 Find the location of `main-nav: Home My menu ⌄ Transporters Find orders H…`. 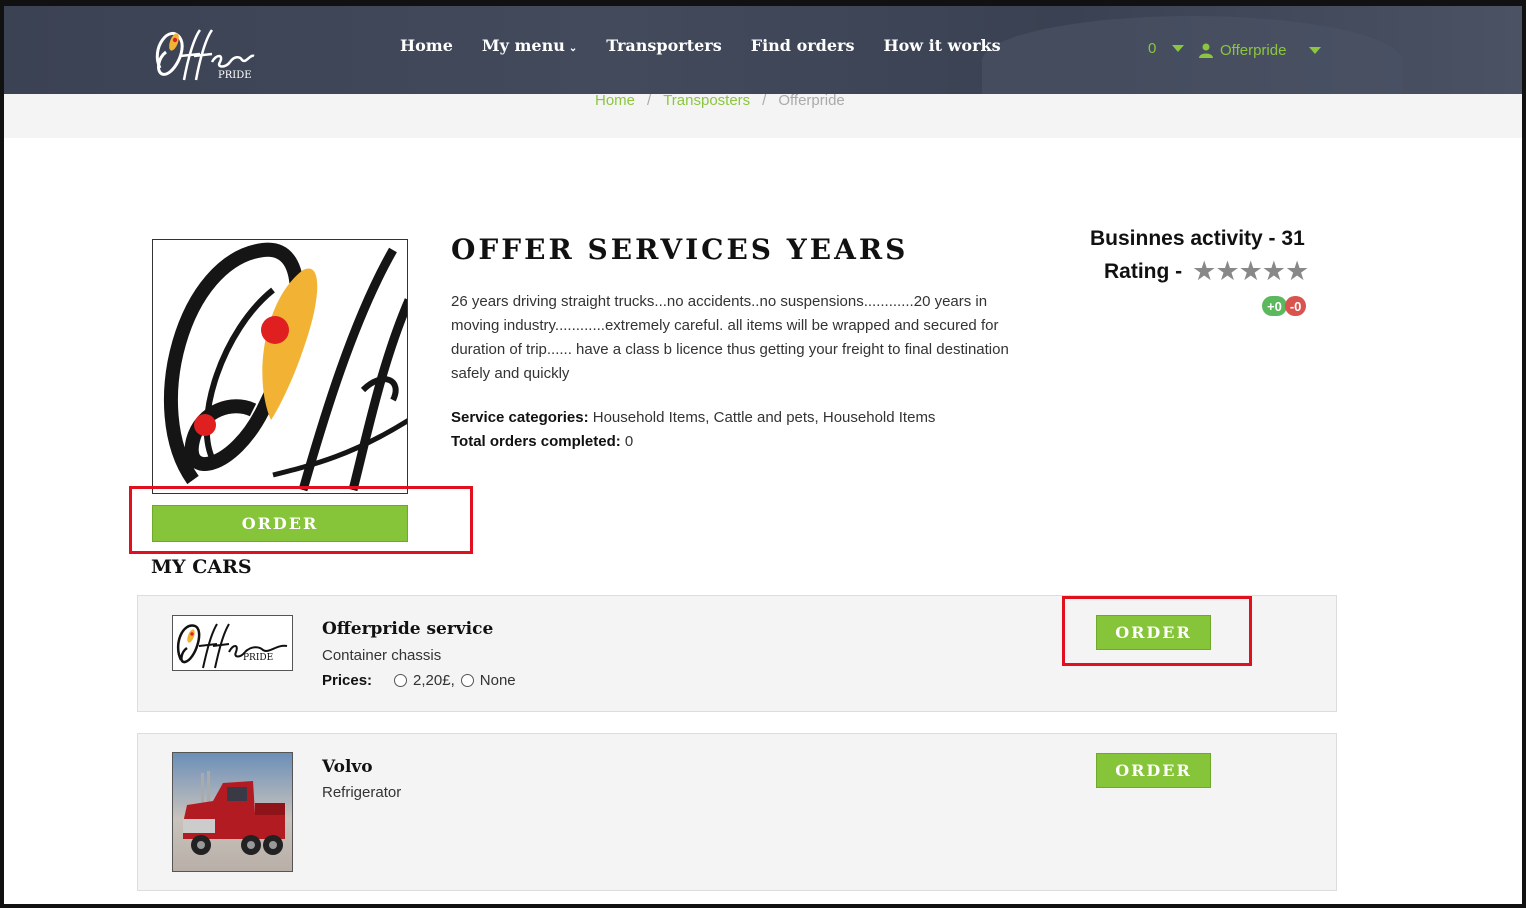

main-nav: Home My menu ⌄ Transporters Find orders H… is located at coordinates (700, 45).